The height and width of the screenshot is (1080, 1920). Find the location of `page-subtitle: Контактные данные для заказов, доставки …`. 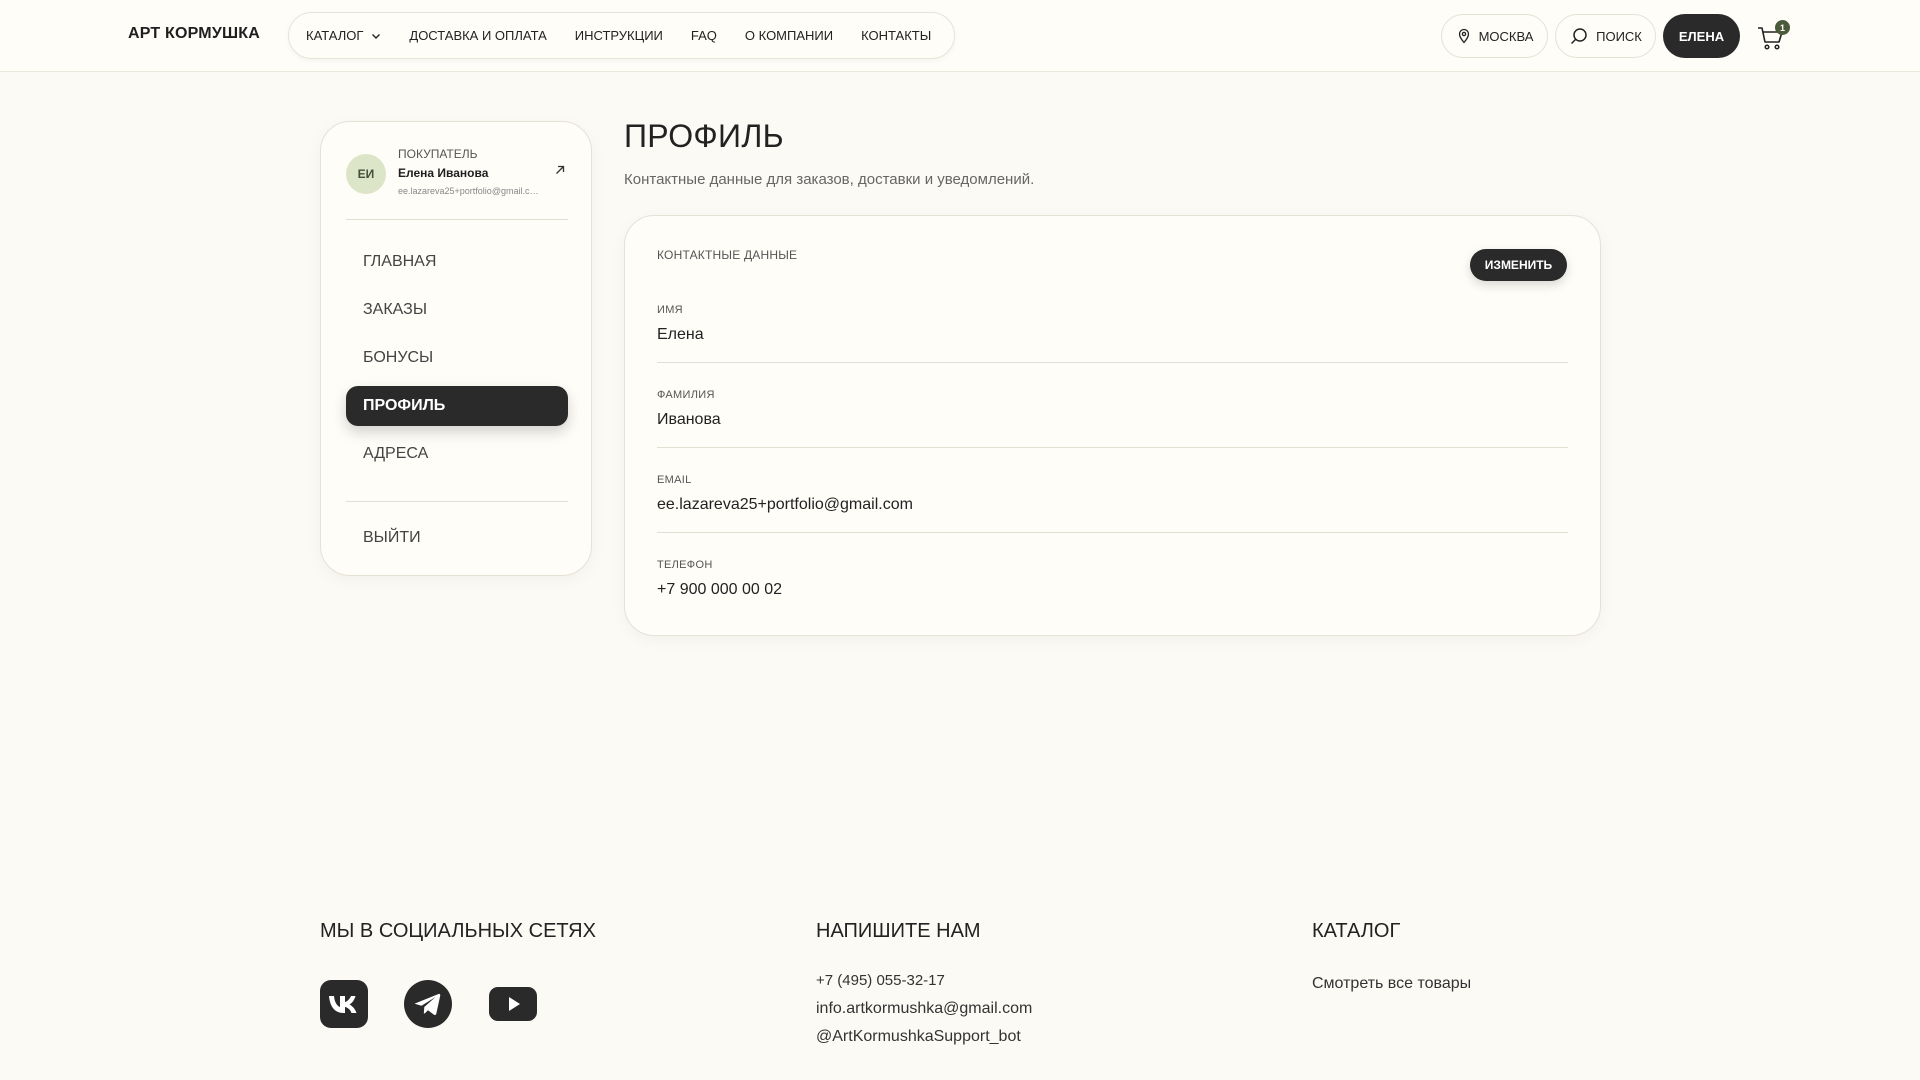

page-subtitle: Контактные данные для заказов, доставки … is located at coordinates (829, 179).